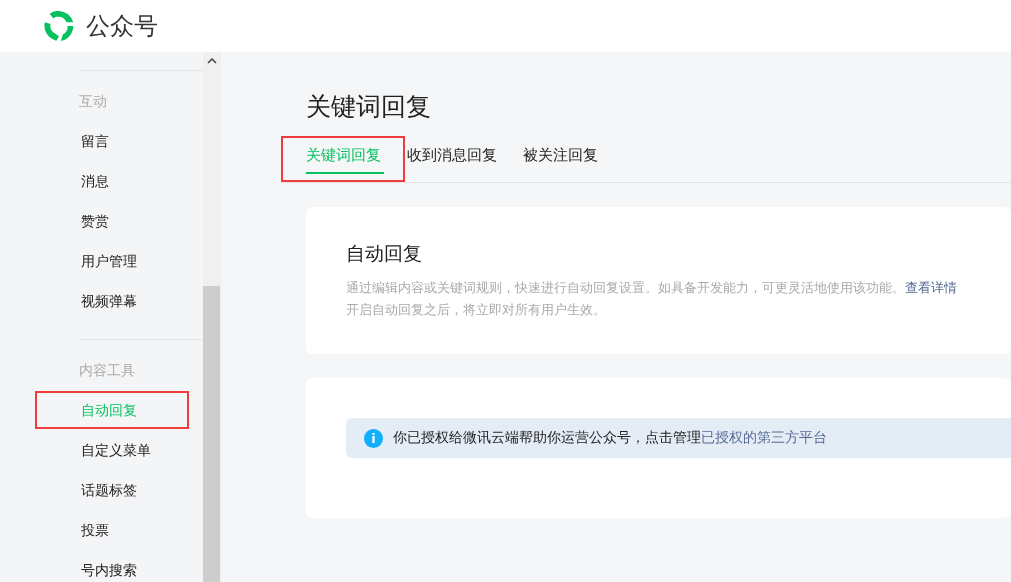  What do you see at coordinates (87, 566) in the screenshot?
I see `sidebar-item: 号内搜索` at bounding box center [87, 566].